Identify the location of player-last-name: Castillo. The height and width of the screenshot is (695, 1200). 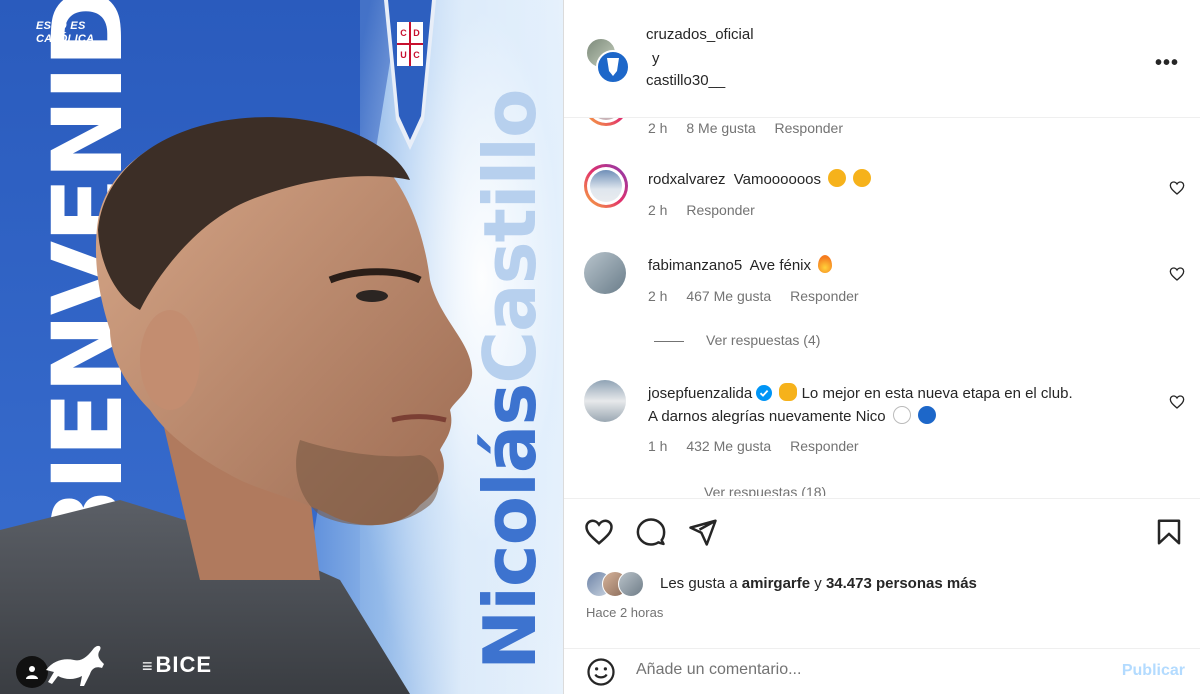
(510, 236).